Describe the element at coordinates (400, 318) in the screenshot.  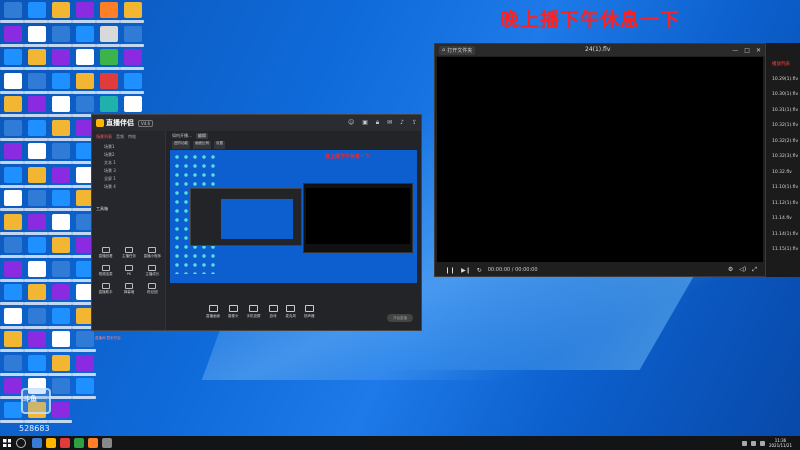
I see `start-live-button: 开始直播` at that location.